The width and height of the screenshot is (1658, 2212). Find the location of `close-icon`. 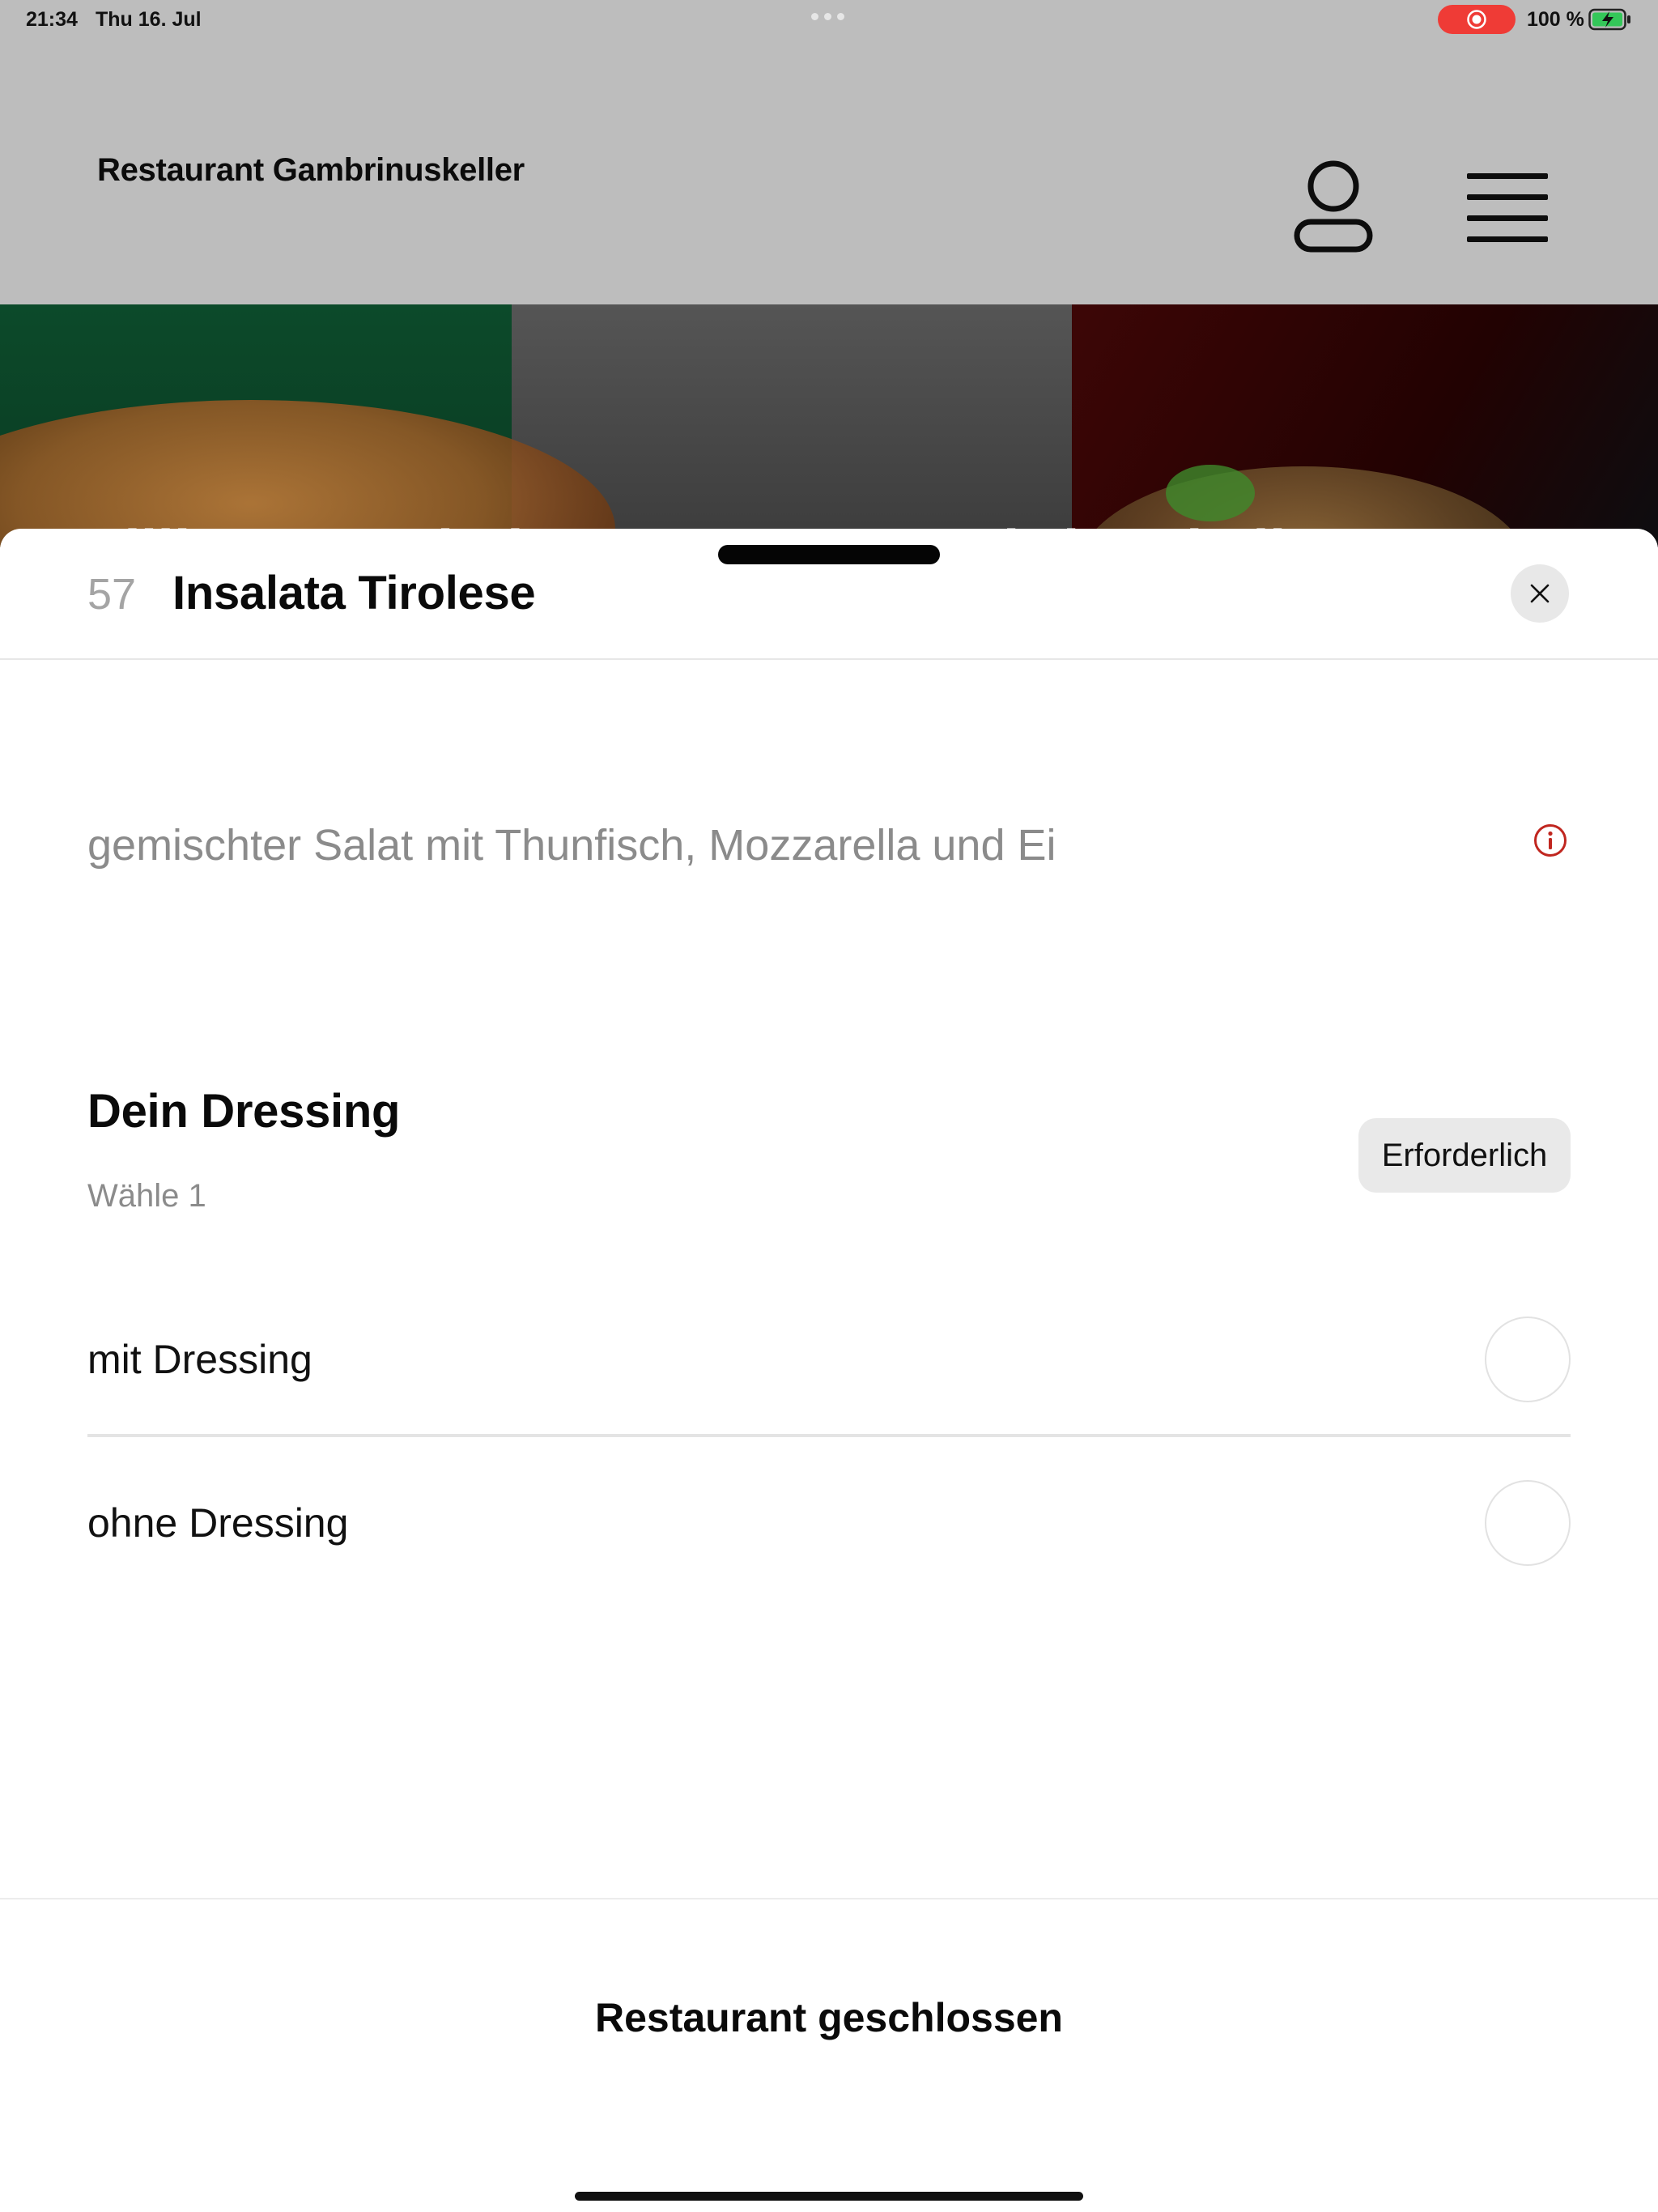

close-icon is located at coordinates (1540, 594).